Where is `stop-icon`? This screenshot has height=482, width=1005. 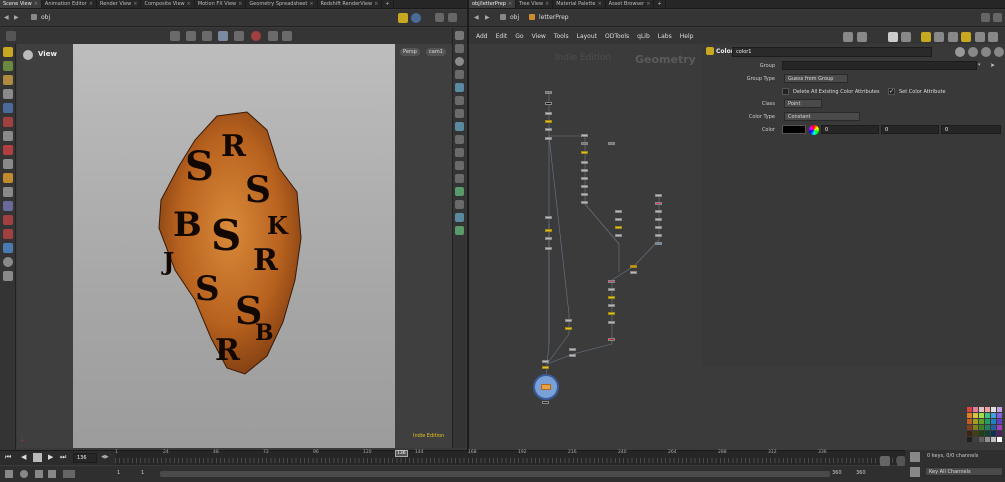 stop-icon is located at coordinates (37, 457).